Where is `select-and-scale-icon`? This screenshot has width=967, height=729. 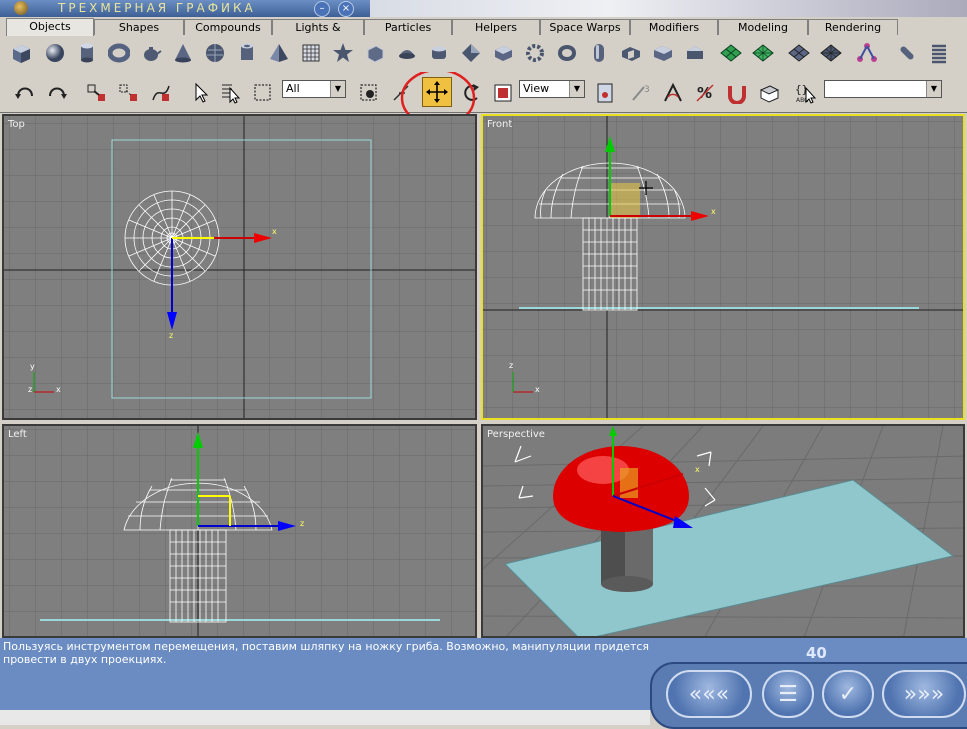
select-and-scale-icon is located at coordinates (503, 93).